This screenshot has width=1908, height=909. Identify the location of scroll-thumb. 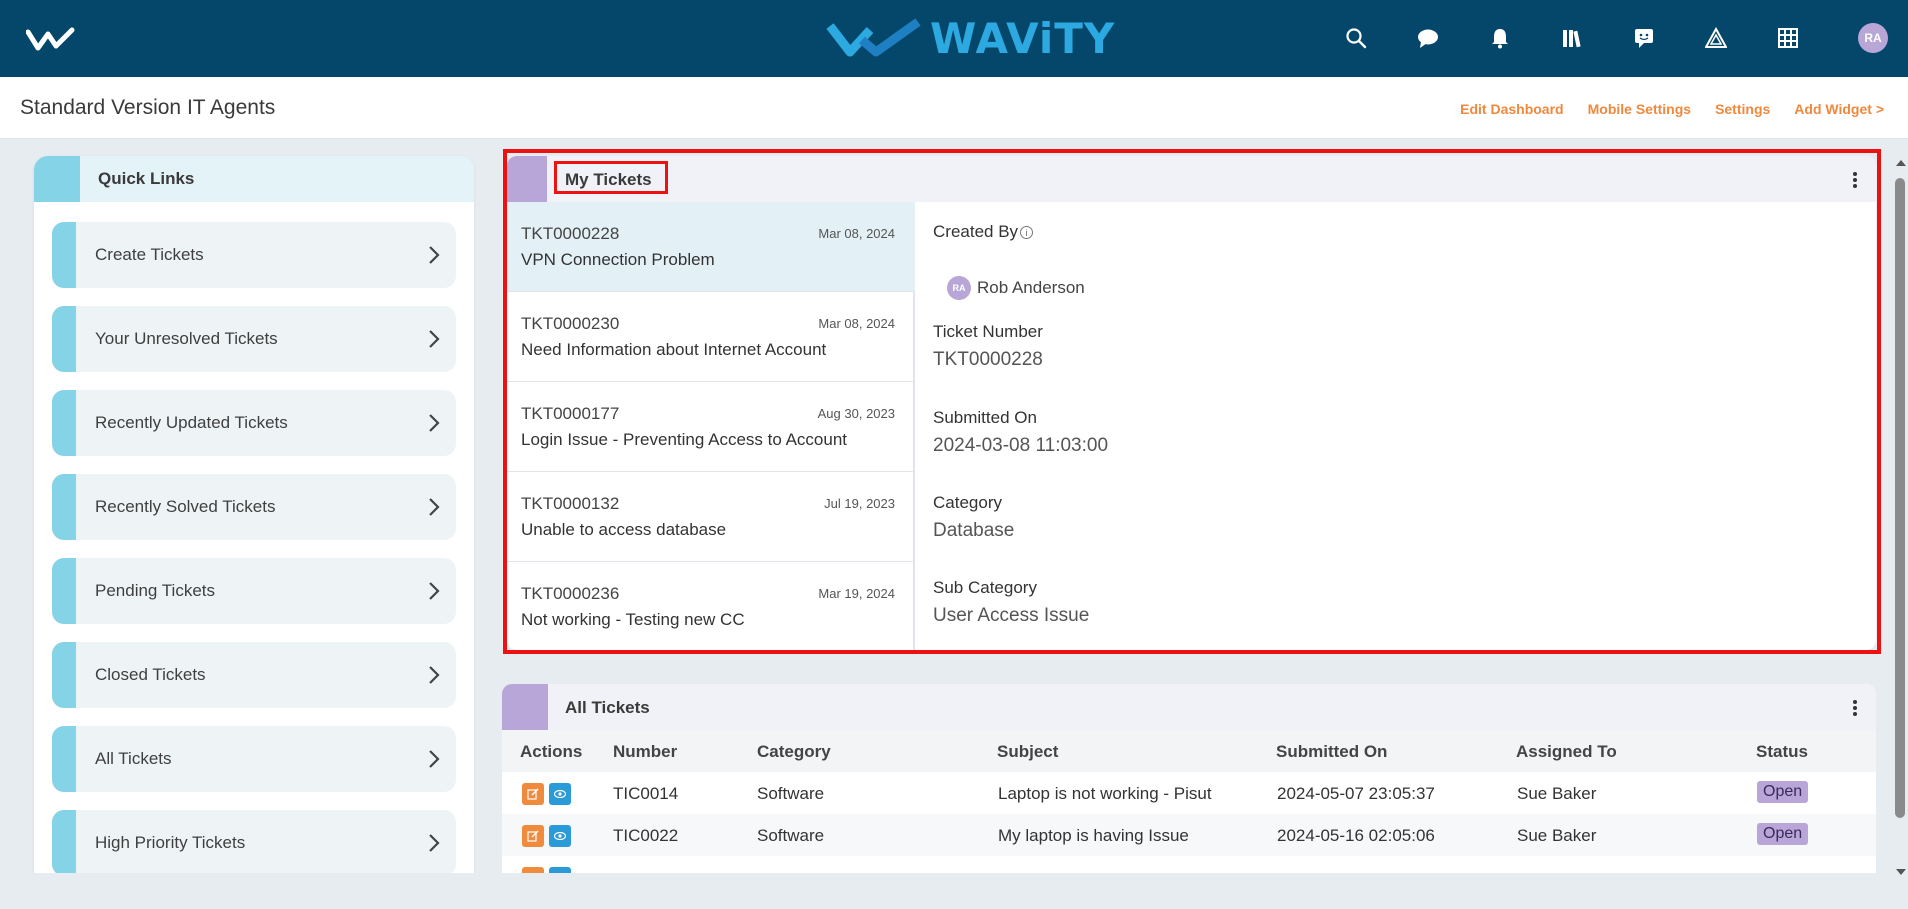
(1900, 498).